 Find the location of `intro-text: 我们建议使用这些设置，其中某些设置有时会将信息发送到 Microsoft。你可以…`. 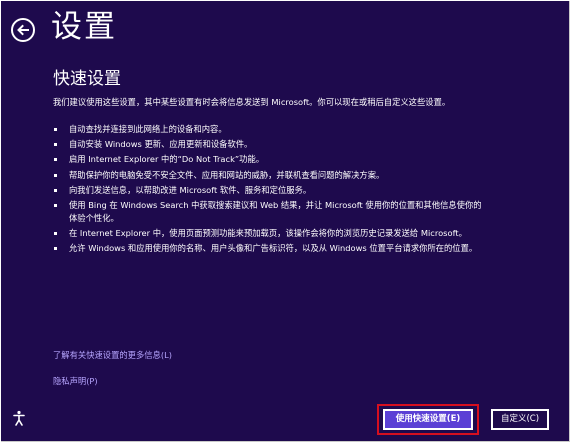

intro-text: 我们建议使用这些设置，其中某些设置有时会将信息发送到 Microsoft。你可以… is located at coordinates (252, 102).